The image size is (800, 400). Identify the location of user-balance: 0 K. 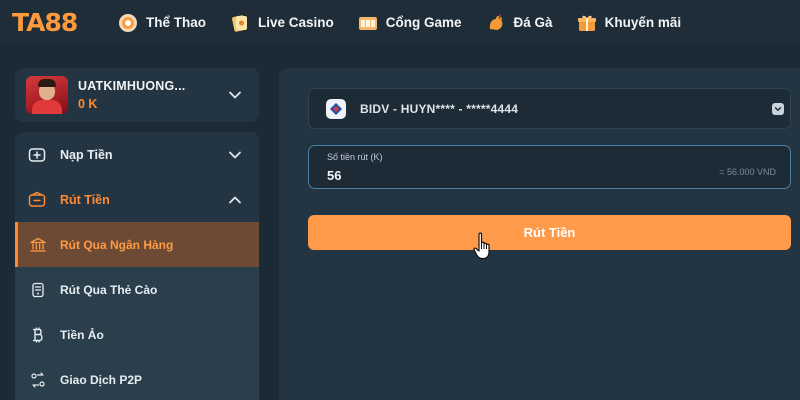
(88, 104).